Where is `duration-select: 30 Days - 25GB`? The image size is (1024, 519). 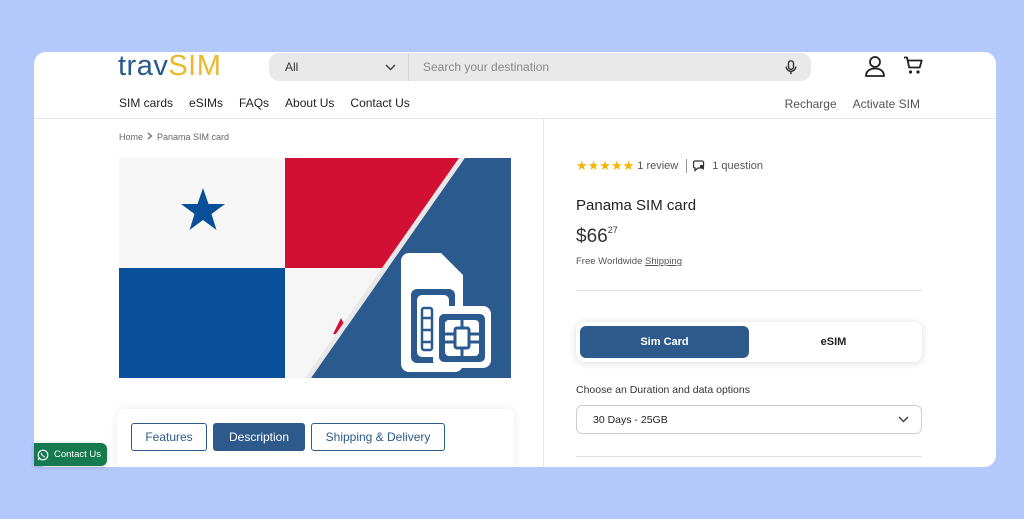 duration-select: 30 Days - 25GB is located at coordinates (749, 419).